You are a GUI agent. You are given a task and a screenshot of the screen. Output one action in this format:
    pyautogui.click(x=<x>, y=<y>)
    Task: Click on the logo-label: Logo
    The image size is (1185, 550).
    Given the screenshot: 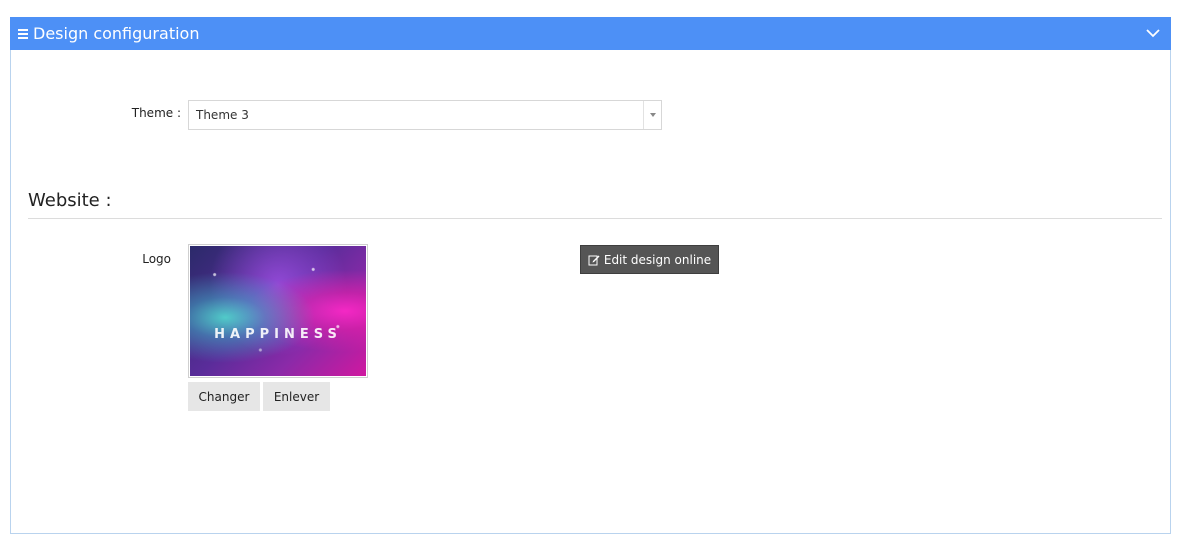 What is the action you would take?
    pyautogui.click(x=156, y=259)
    